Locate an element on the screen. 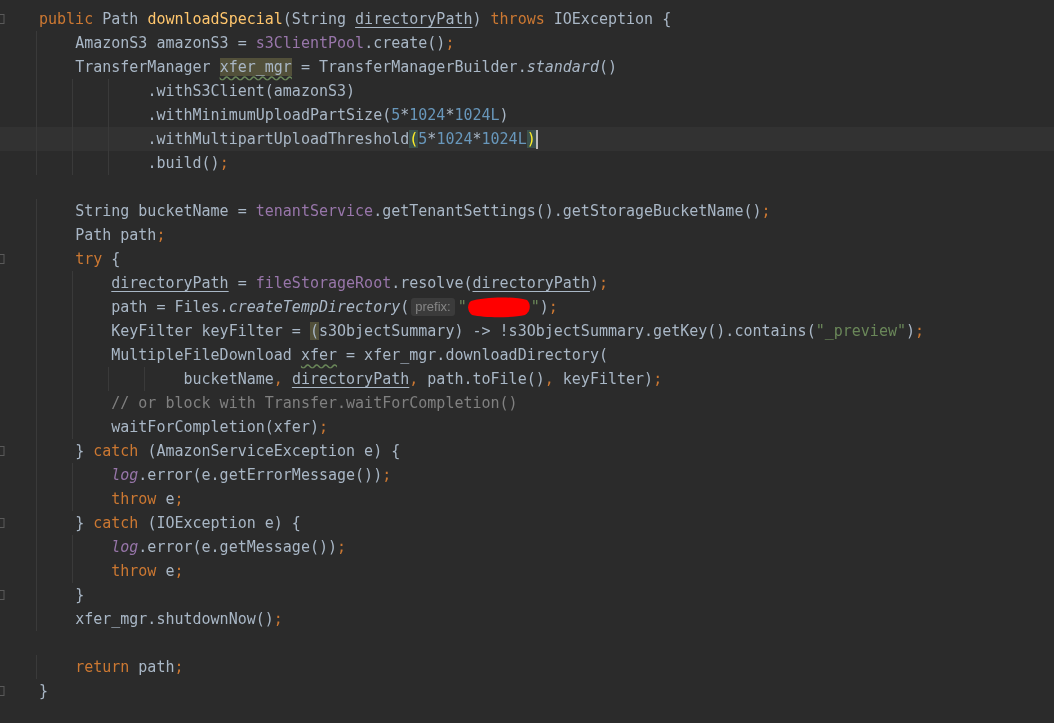 This screenshot has width=1054, height=723. code-line: .withMinimumUploadPartSize(5*1024*1024L) is located at coordinates (327, 115).